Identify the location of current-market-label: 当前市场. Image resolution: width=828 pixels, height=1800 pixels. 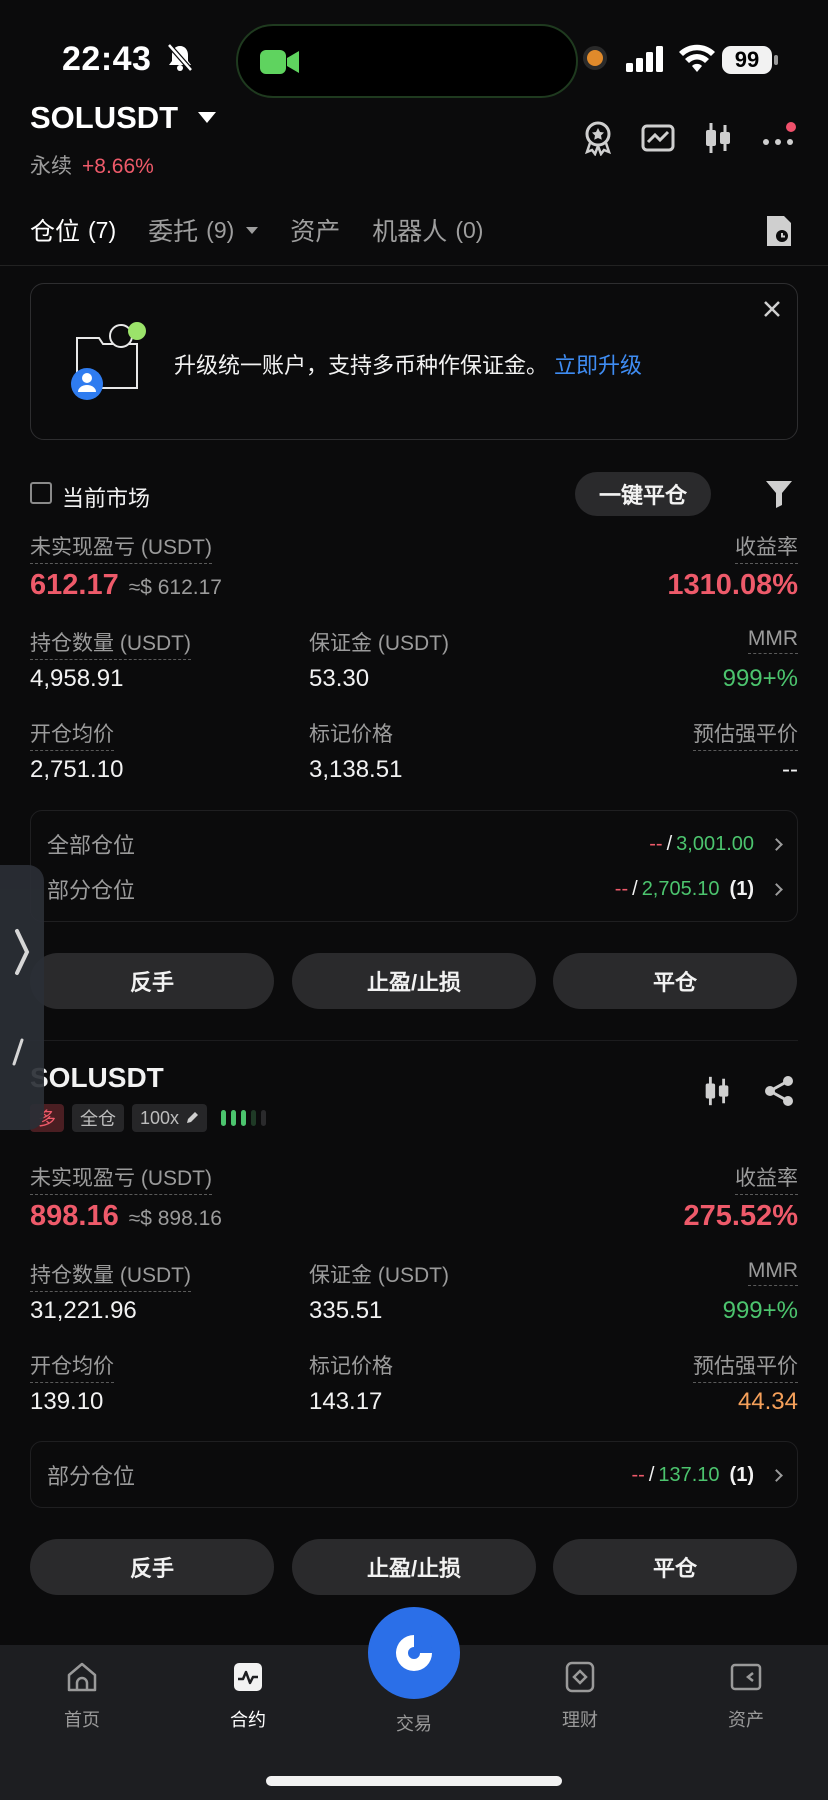
(106, 497).